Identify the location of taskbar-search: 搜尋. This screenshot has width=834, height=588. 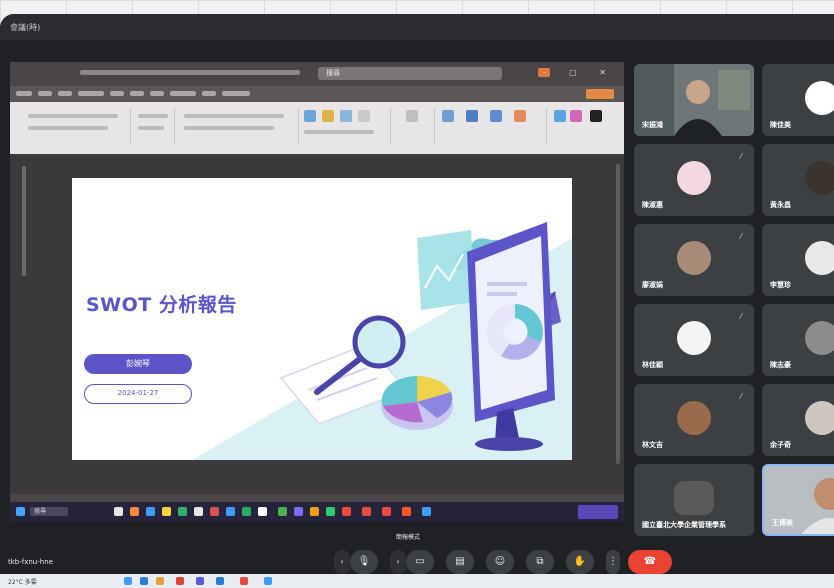
(49, 511).